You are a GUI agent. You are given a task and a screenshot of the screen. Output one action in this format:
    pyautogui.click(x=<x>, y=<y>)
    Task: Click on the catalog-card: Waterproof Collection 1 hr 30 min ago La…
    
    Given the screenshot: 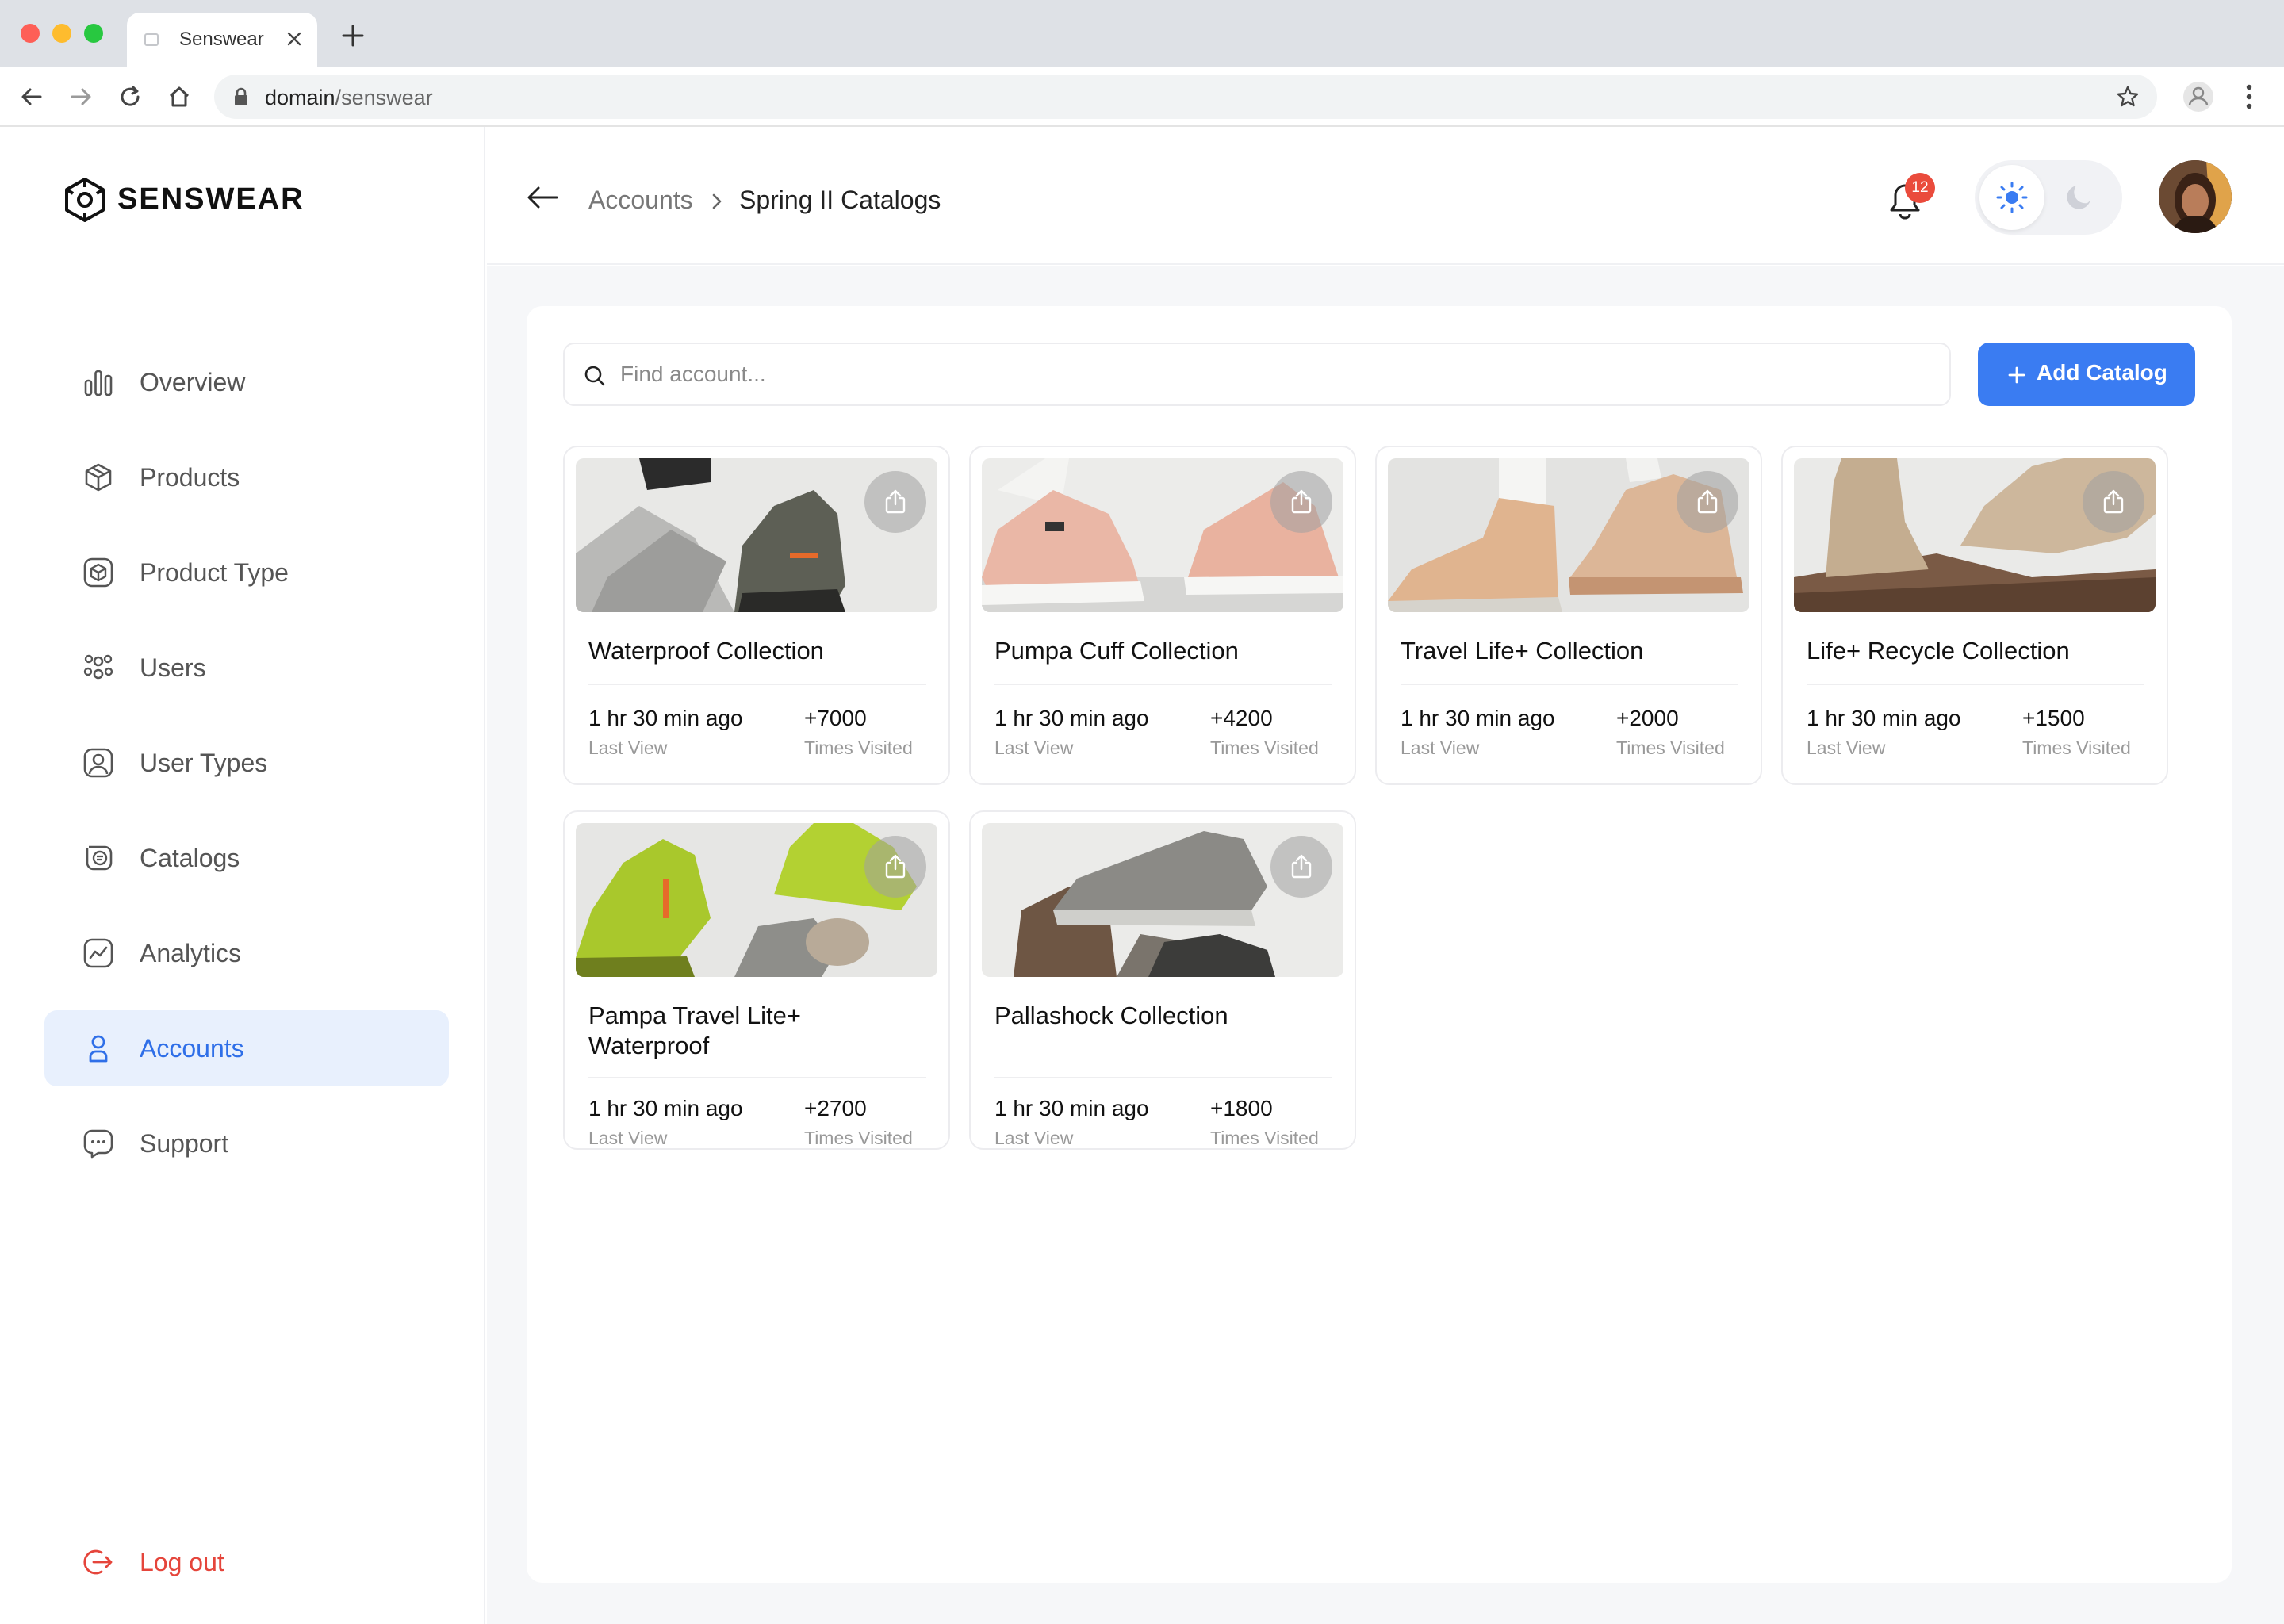 What is the action you would take?
    pyautogui.click(x=756, y=615)
    